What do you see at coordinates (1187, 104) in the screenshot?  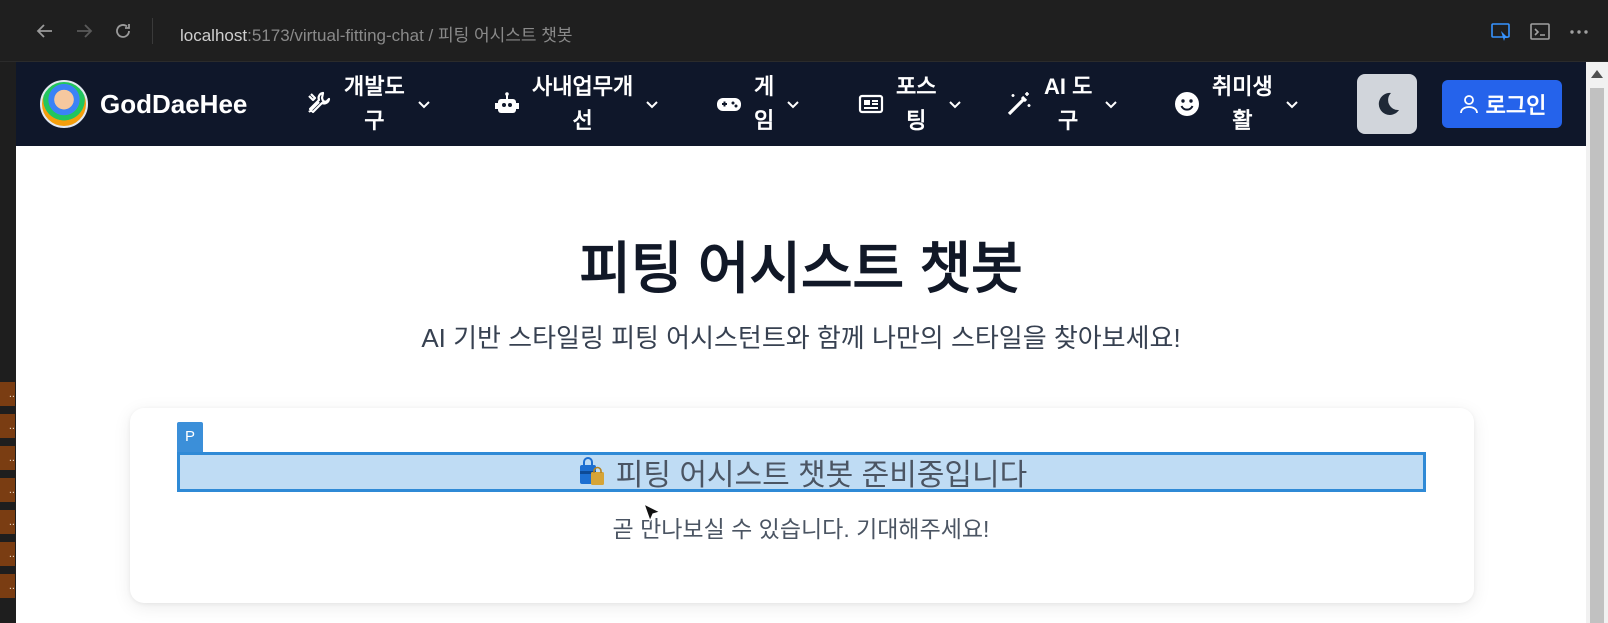 I see `smile-icon` at bounding box center [1187, 104].